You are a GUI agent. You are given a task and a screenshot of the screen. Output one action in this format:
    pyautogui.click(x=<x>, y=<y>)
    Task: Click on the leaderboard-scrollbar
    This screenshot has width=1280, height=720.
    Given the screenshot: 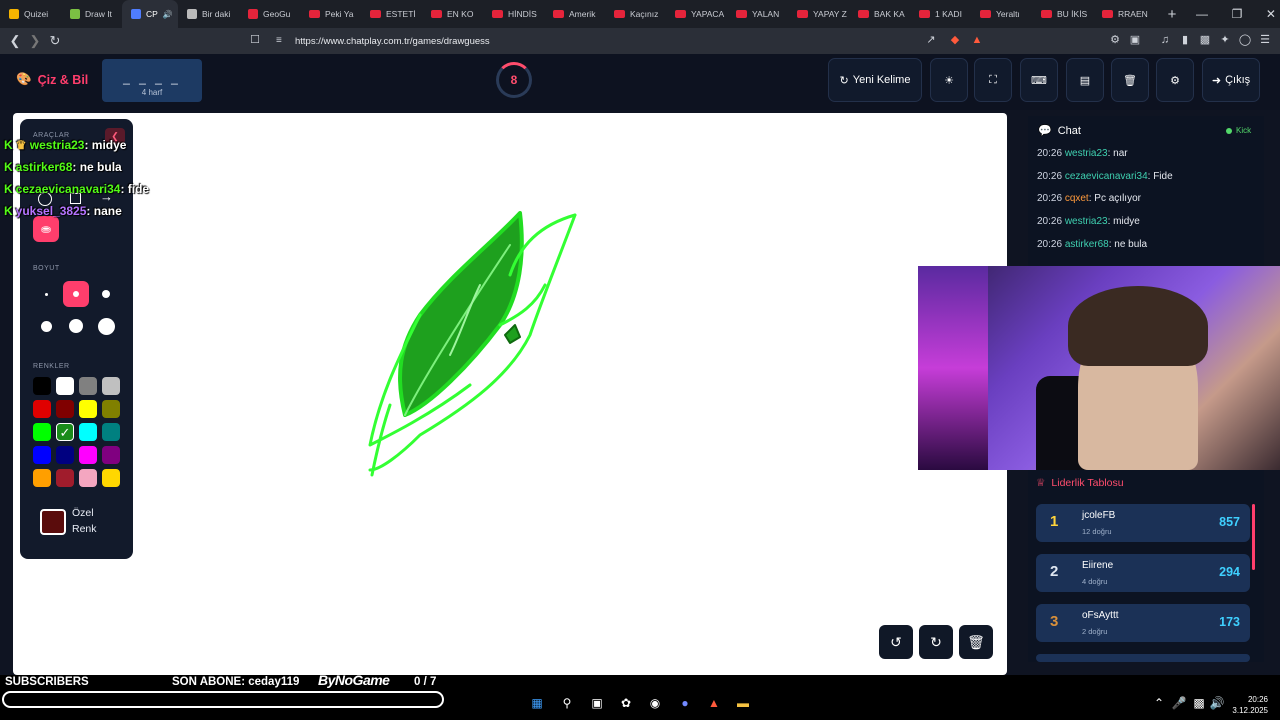 What is the action you would take?
    pyautogui.click(x=1253, y=537)
    